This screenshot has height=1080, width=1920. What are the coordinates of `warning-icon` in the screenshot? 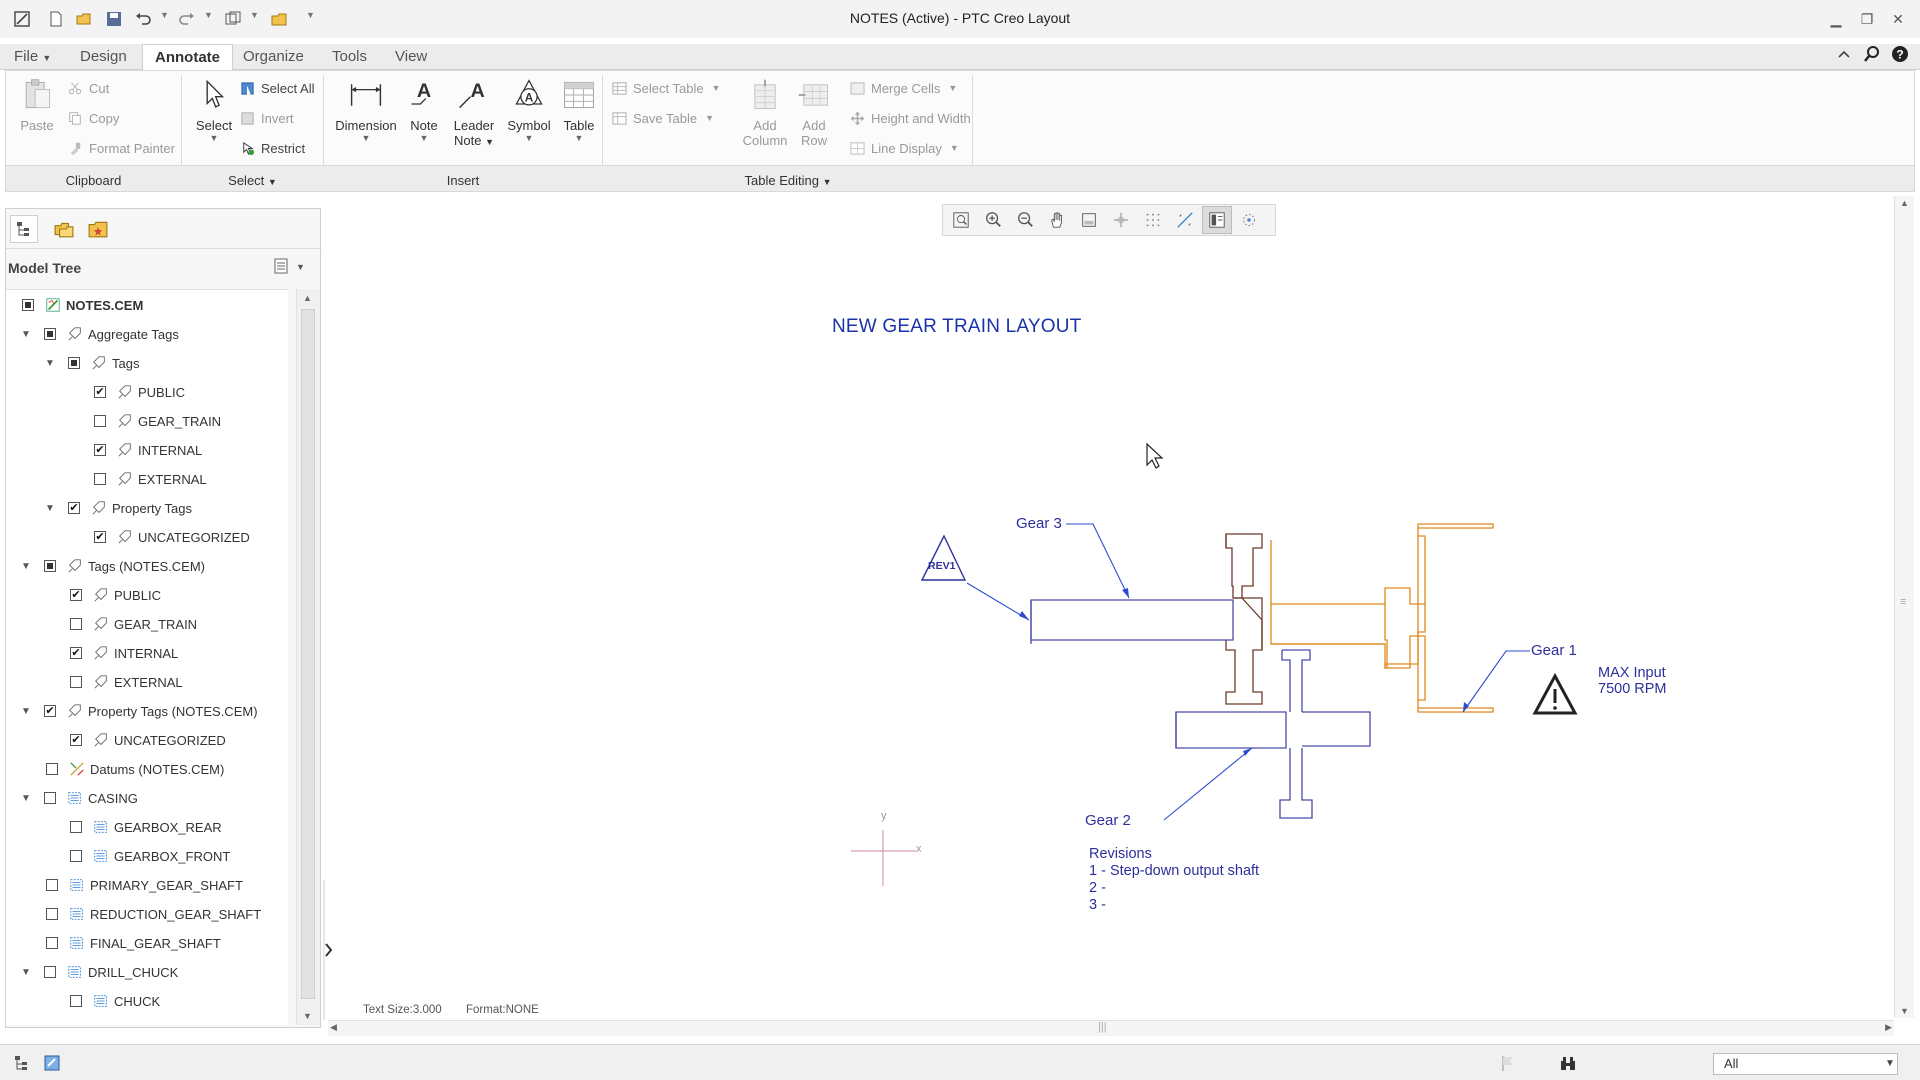 It's located at (1555, 693).